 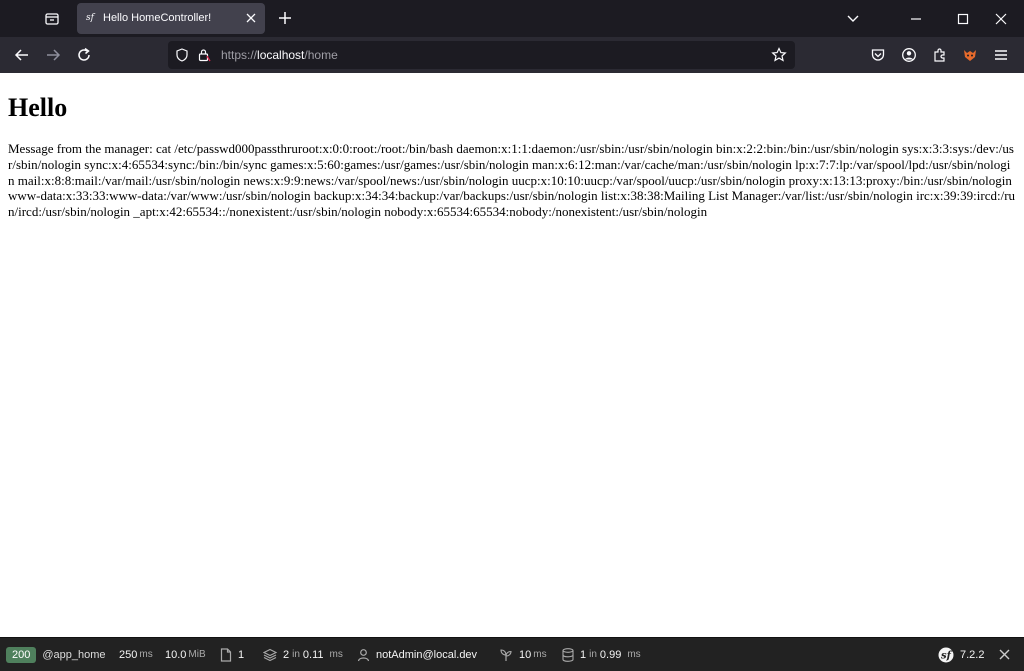 What do you see at coordinates (146, 654) in the screenshot?
I see `time-unit: ms` at bounding box center [146, 654].